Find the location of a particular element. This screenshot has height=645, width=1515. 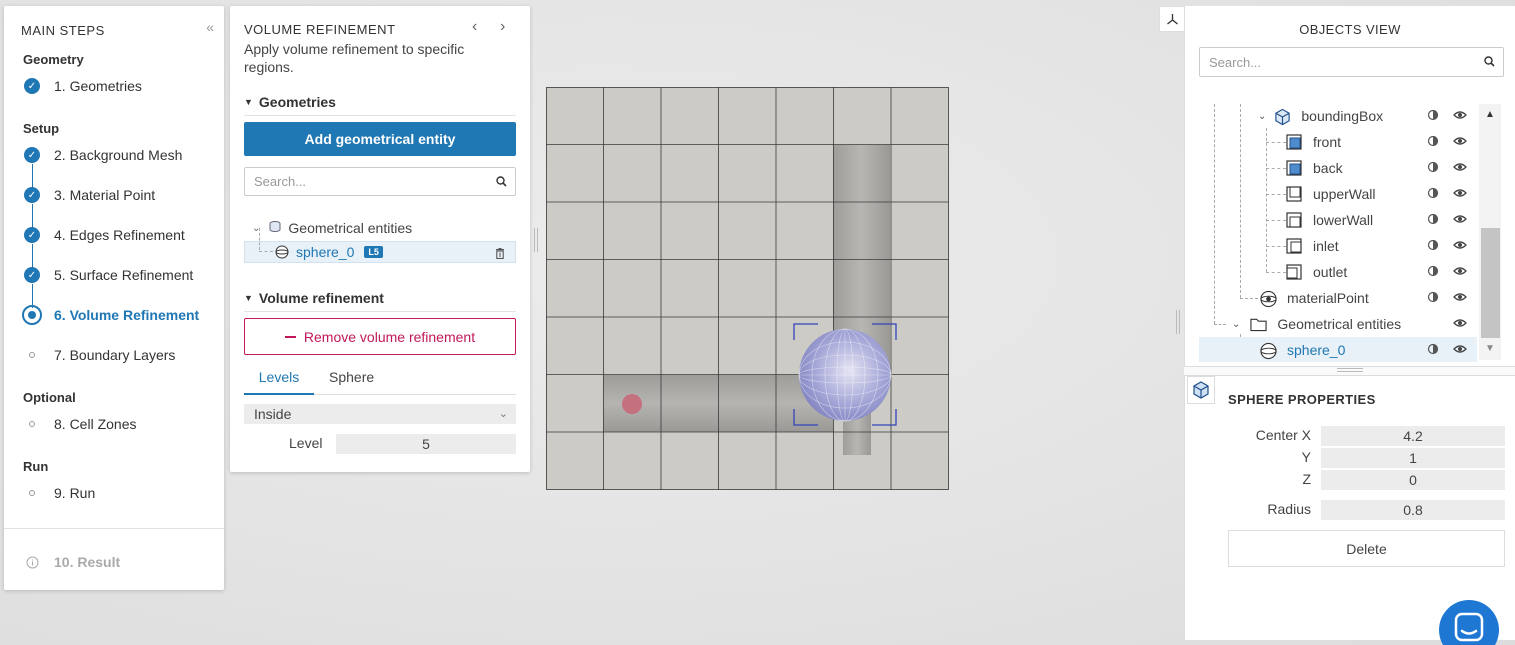

object-outlet: outlet is located at coordinates (1316, 272).